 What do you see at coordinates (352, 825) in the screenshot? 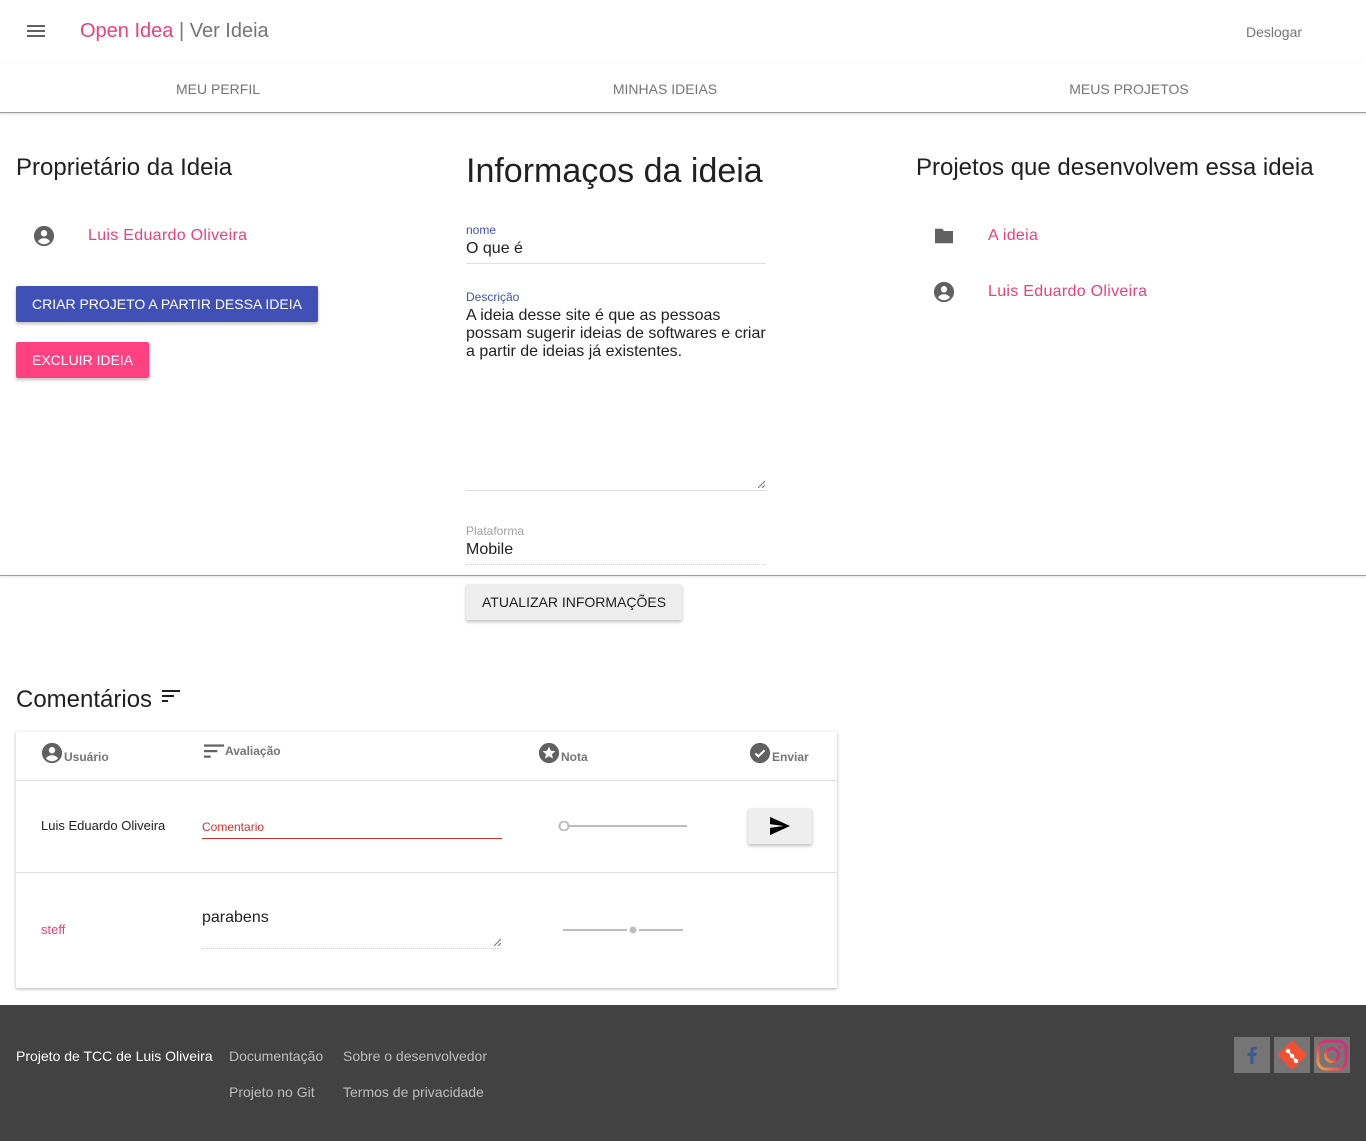
I see `comment-input: Comentario` at bounding box center [352, 825].